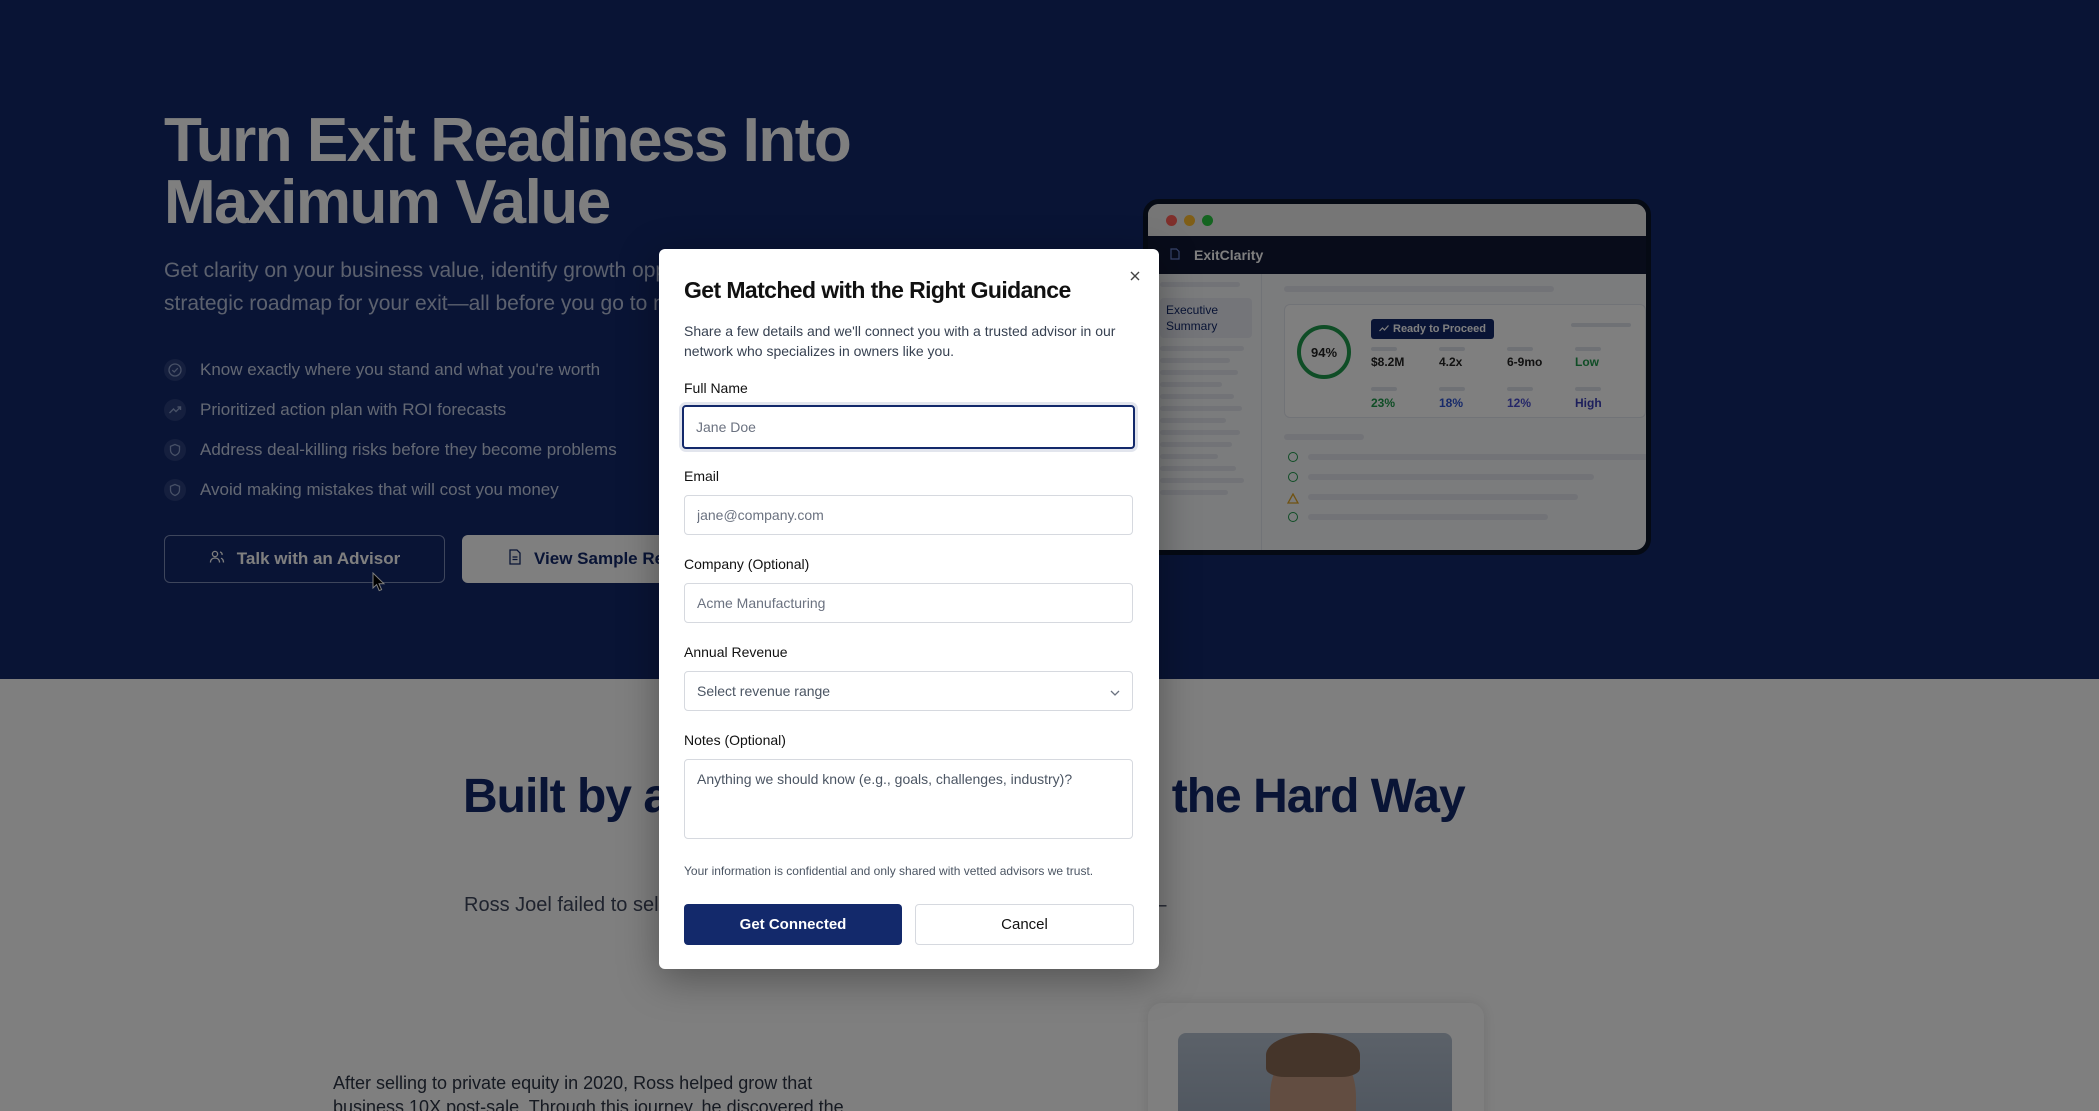 The image size is (2099, 1111). Describe the element at coordinates (764, 691) in the screenshot. I see `revenue-select-value: Select revenue range` at that location.